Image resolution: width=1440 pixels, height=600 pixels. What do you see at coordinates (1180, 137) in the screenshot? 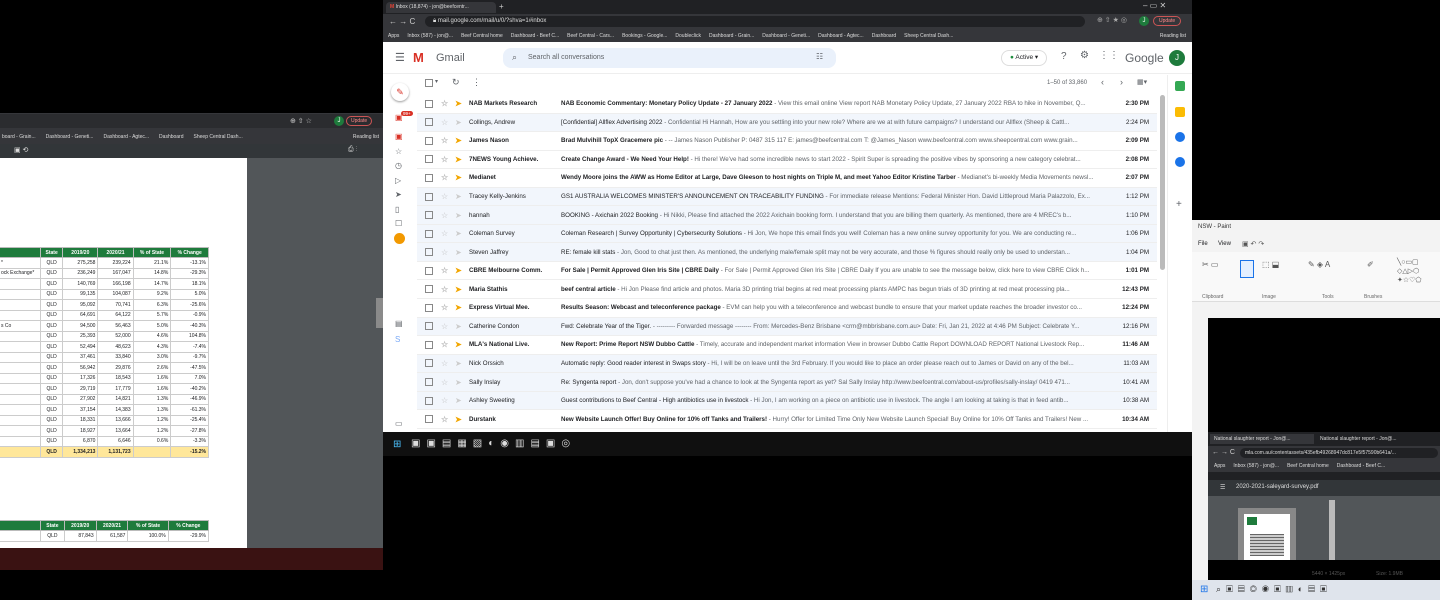
I see `tasks-icon` at bounding box center [1180, 137].